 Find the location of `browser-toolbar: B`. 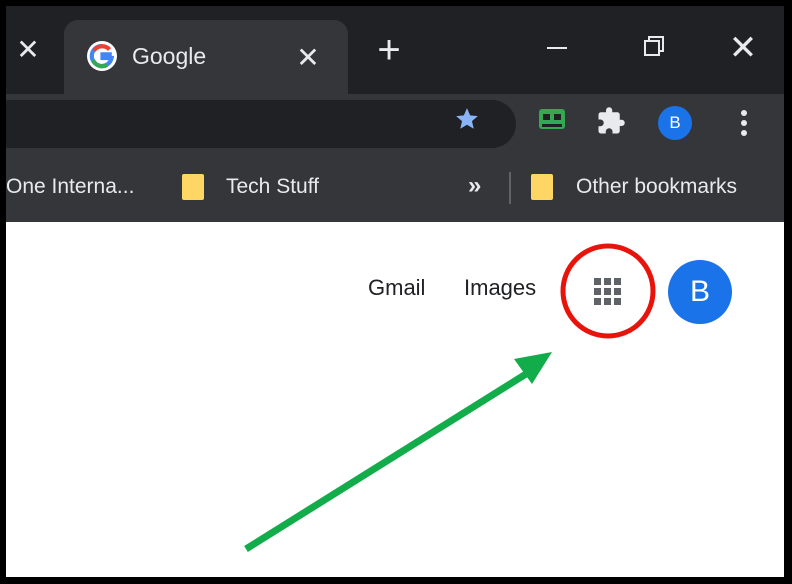

browser-toolbar: B is located at coordinates (395, 124).